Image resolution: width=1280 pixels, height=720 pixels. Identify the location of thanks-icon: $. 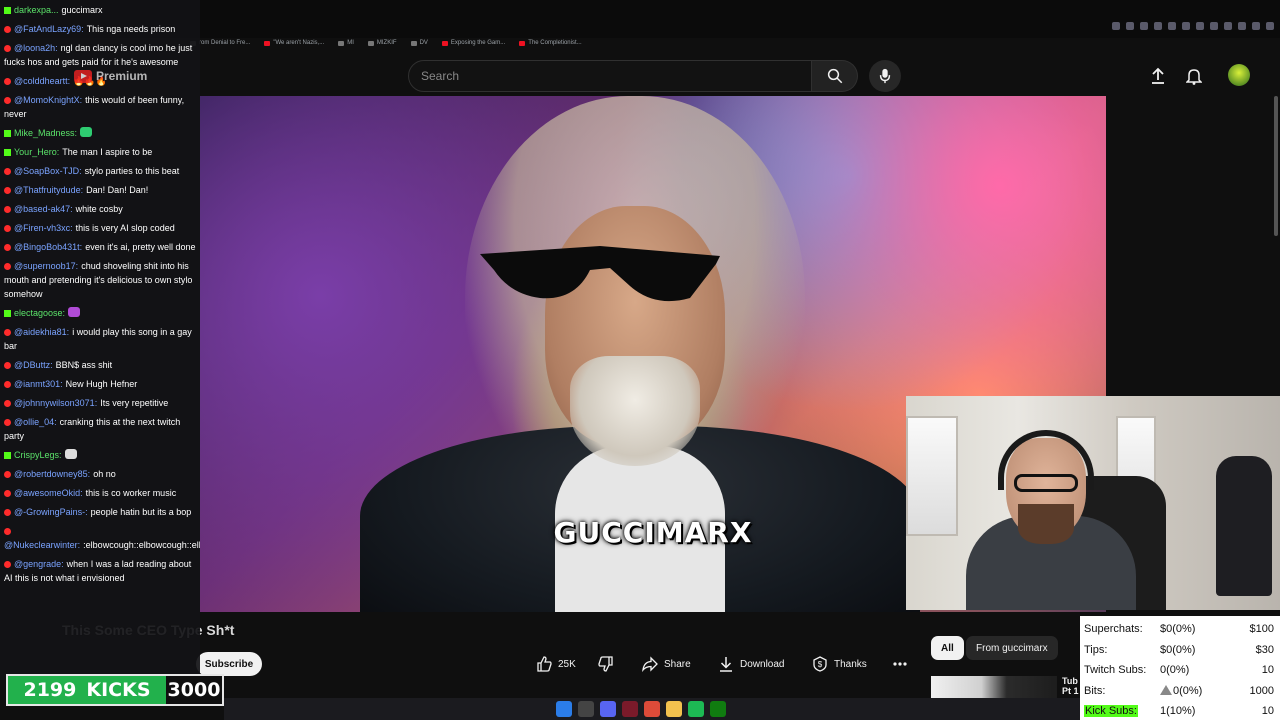
(820, 664).